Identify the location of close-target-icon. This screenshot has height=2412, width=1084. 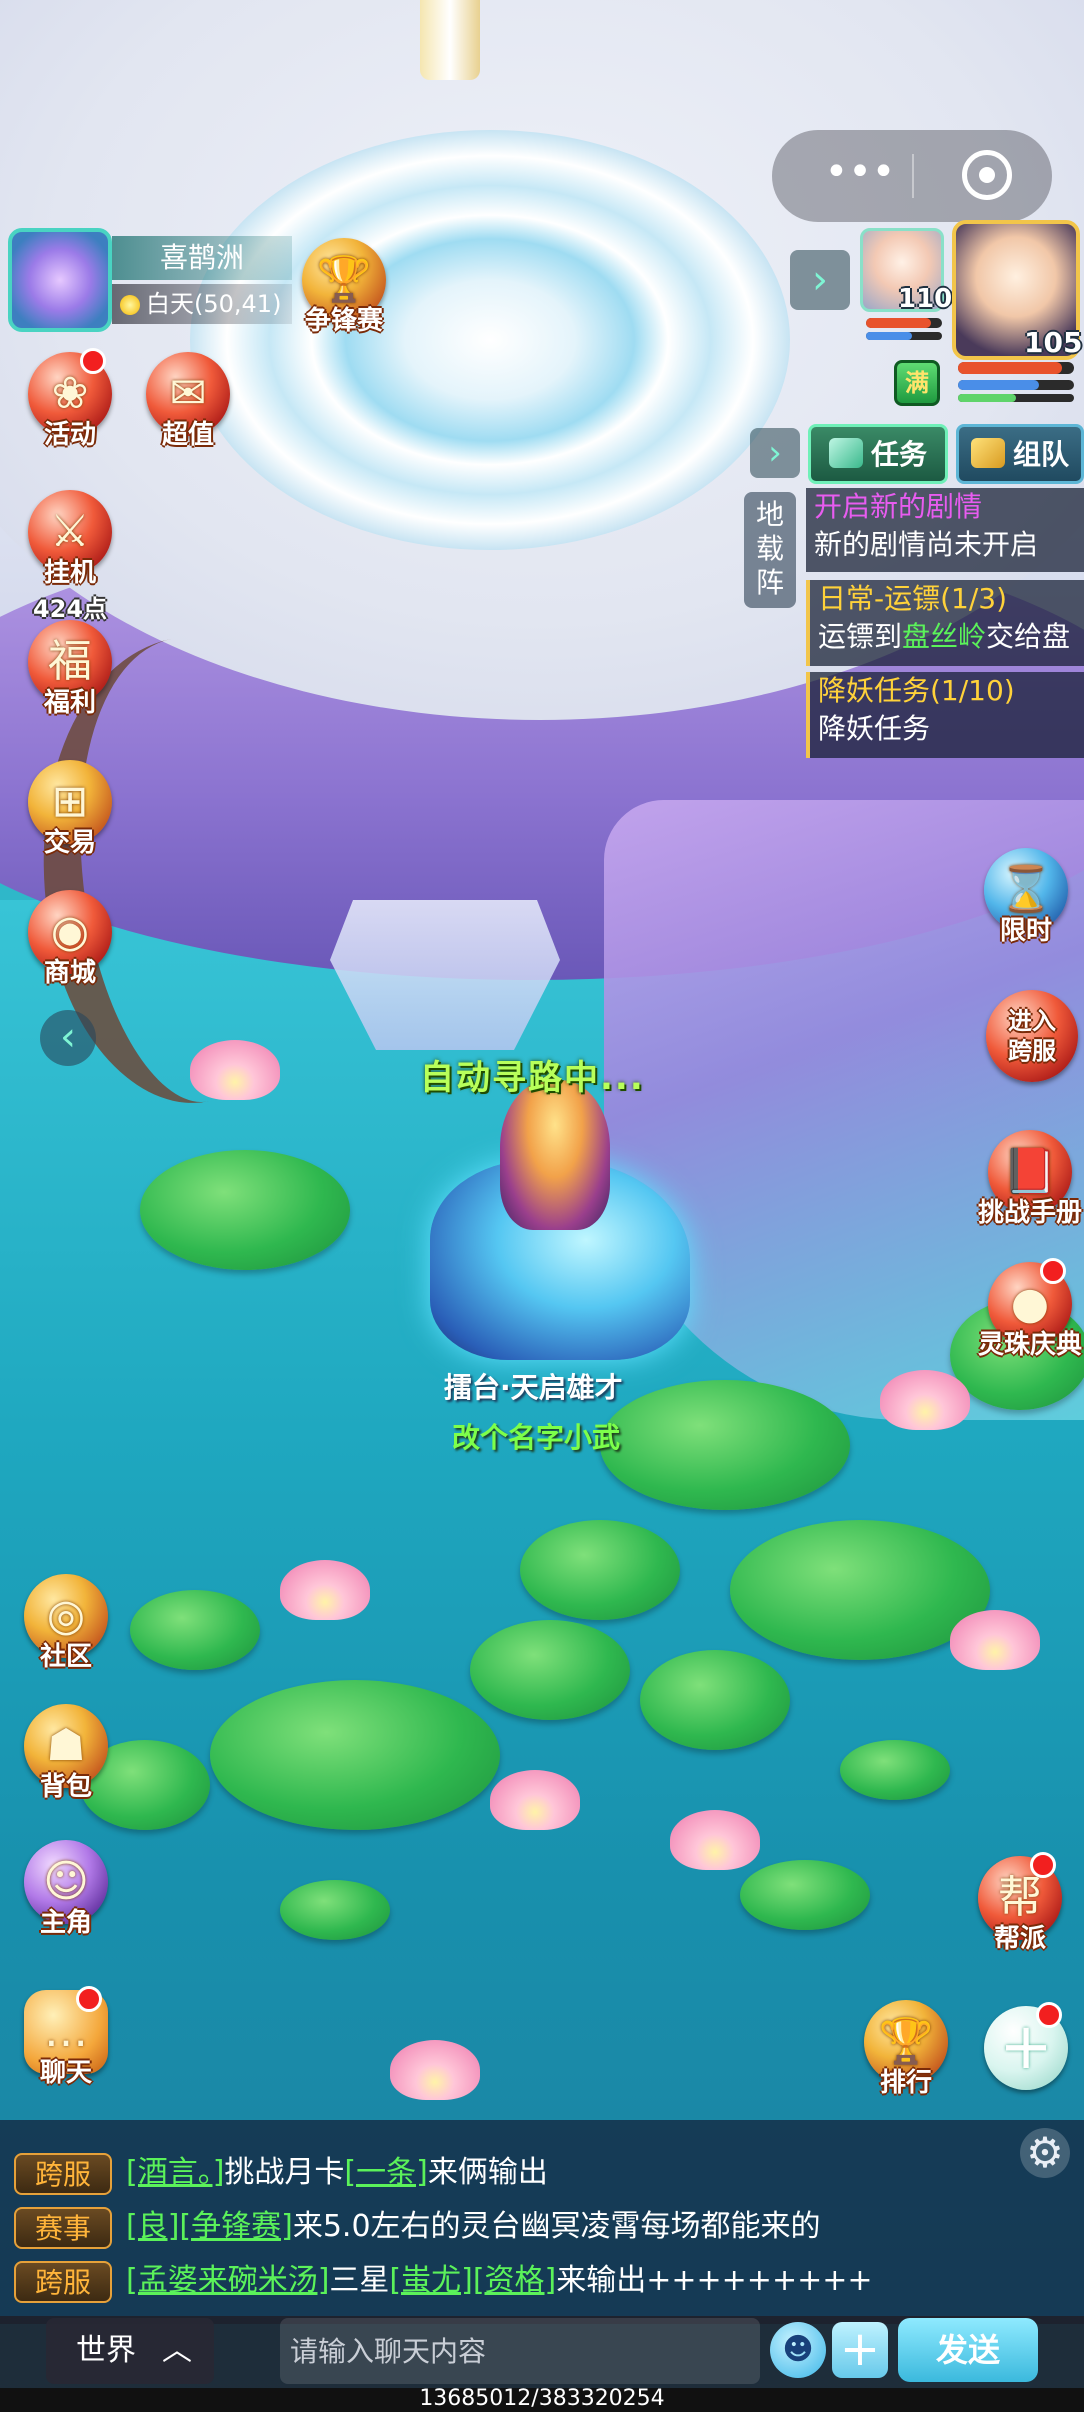
(987, 175).